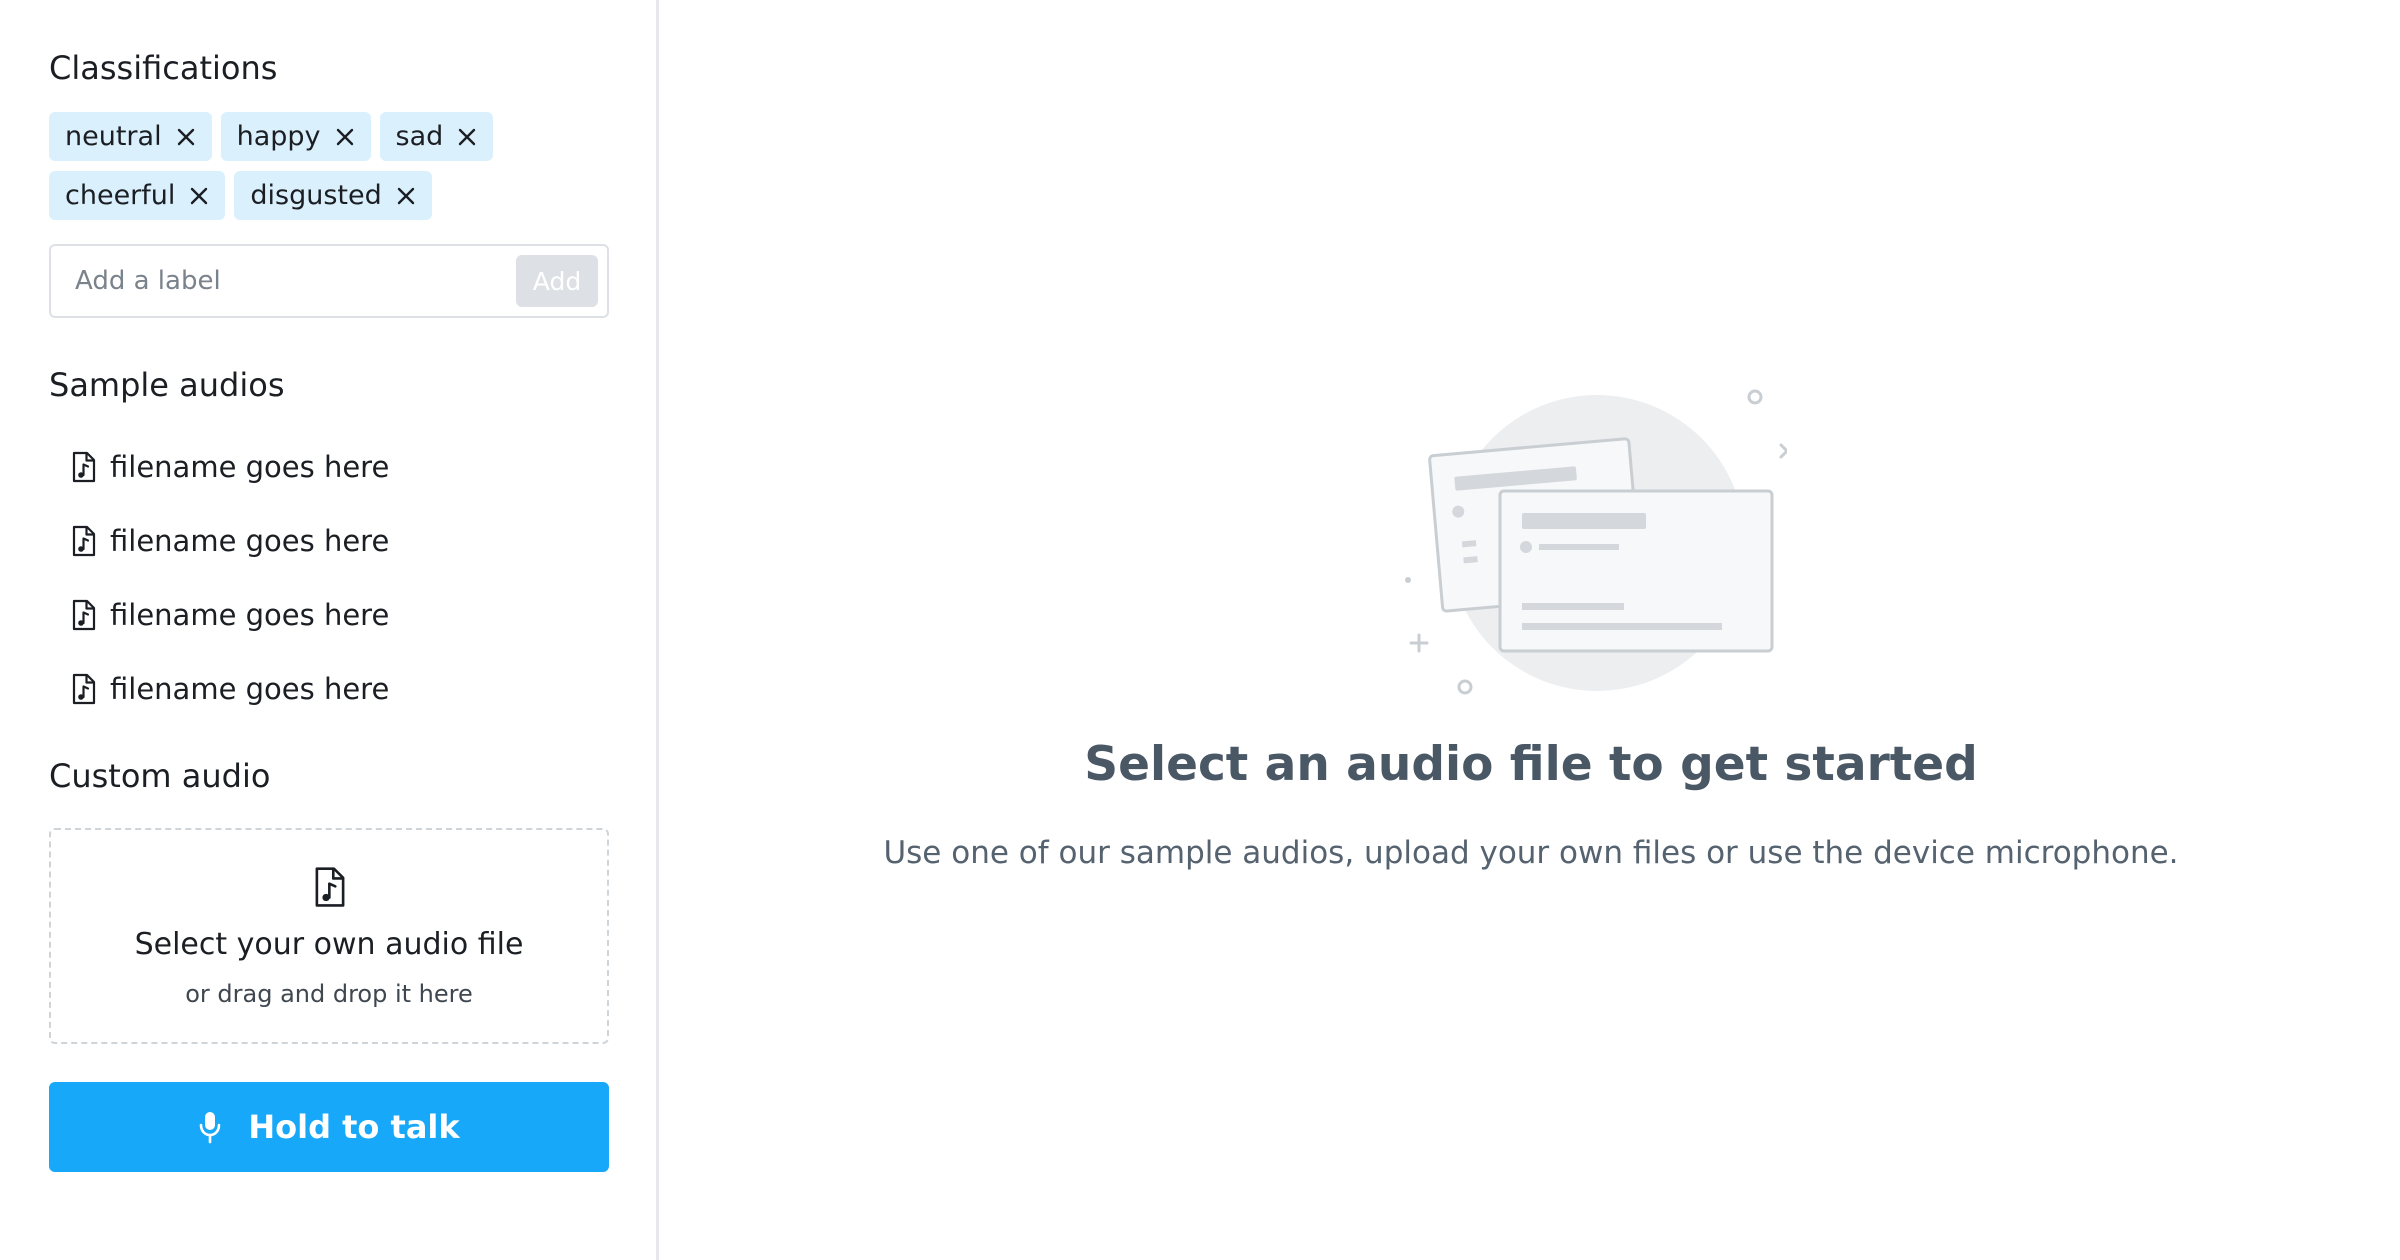 The width and height of the screenshot is (2400, 1260). Describe the element at coordinates (278, 136) in the screenshot. I see `label-chip-text: happy` at that location.